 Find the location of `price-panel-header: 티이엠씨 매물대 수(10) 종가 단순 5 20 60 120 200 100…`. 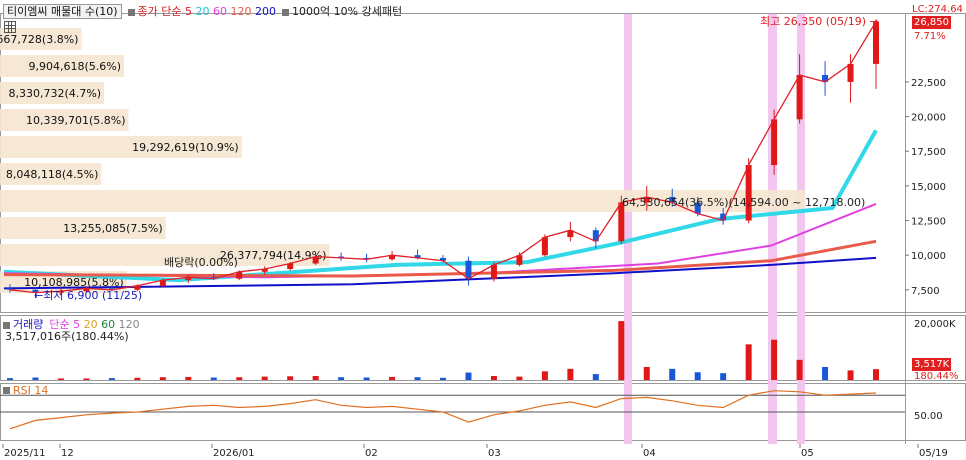

price-panel-header: 티이엠씨 매물대 수(10) 종가 단순 5 20 60 120 200 100… is located at coordinates (202, 11).